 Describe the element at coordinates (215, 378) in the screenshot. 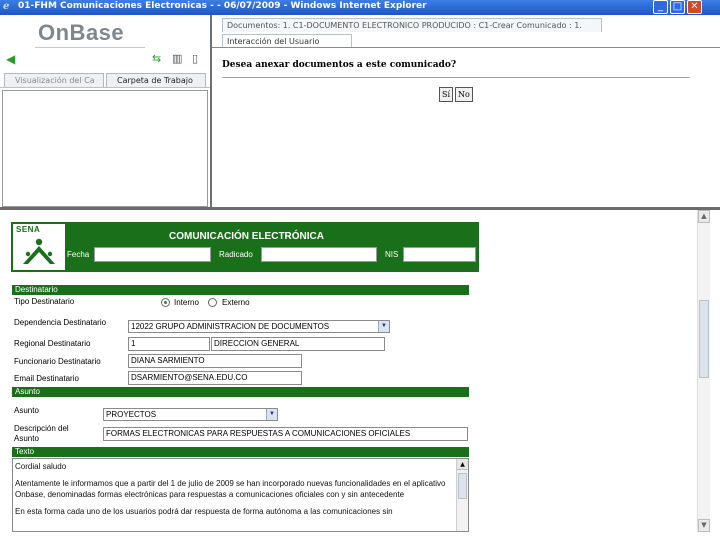

I see `email-field: DSARMIENTO@SENA.EDU.CO` at that location.